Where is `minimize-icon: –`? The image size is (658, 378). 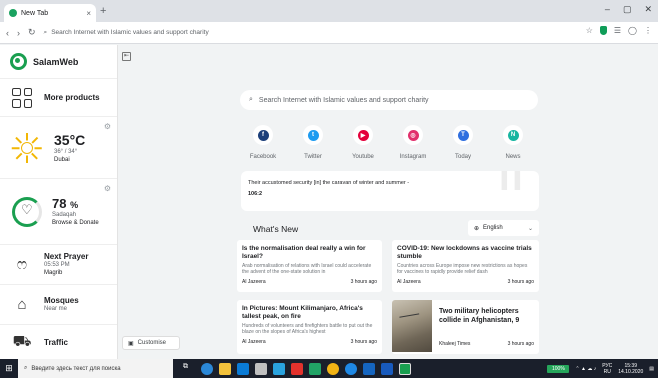
minimize-icon: – is located at coordinates (607, 9).